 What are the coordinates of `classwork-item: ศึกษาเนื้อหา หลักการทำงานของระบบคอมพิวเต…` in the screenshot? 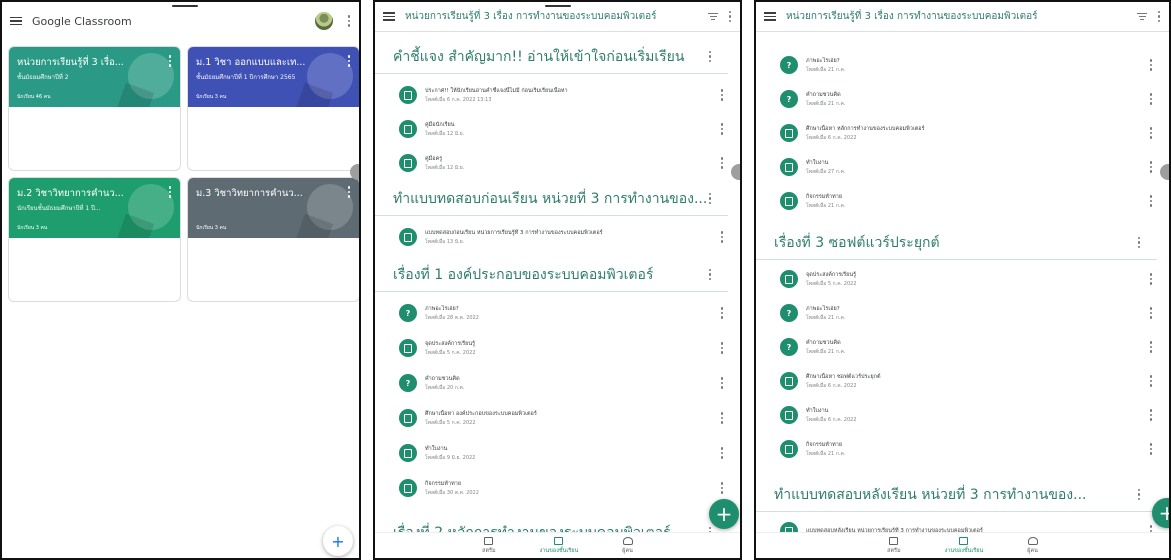 It's located at (962, 133).